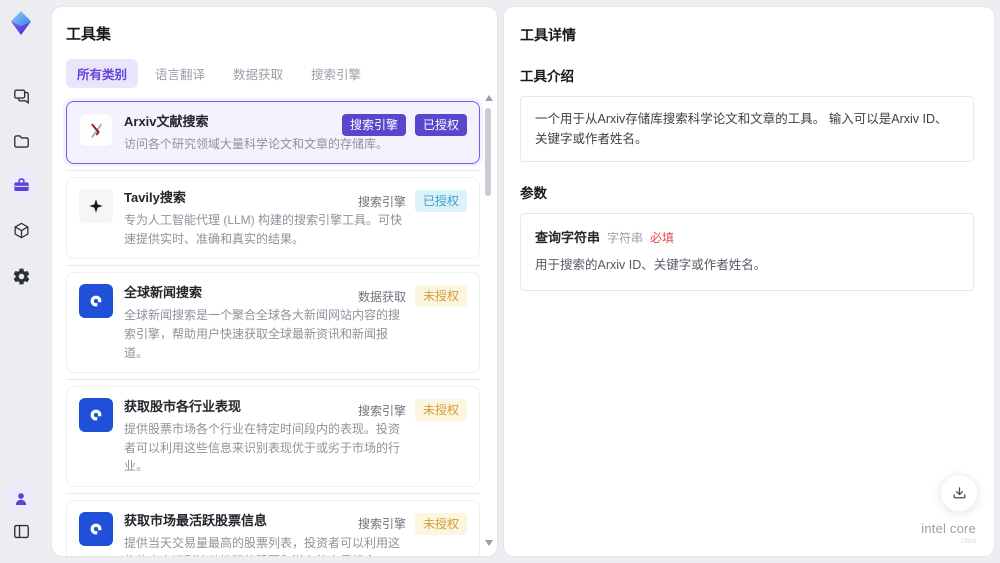 The image size is (1000, 563). I want to click on arxiv-icon, so click(96, 130).